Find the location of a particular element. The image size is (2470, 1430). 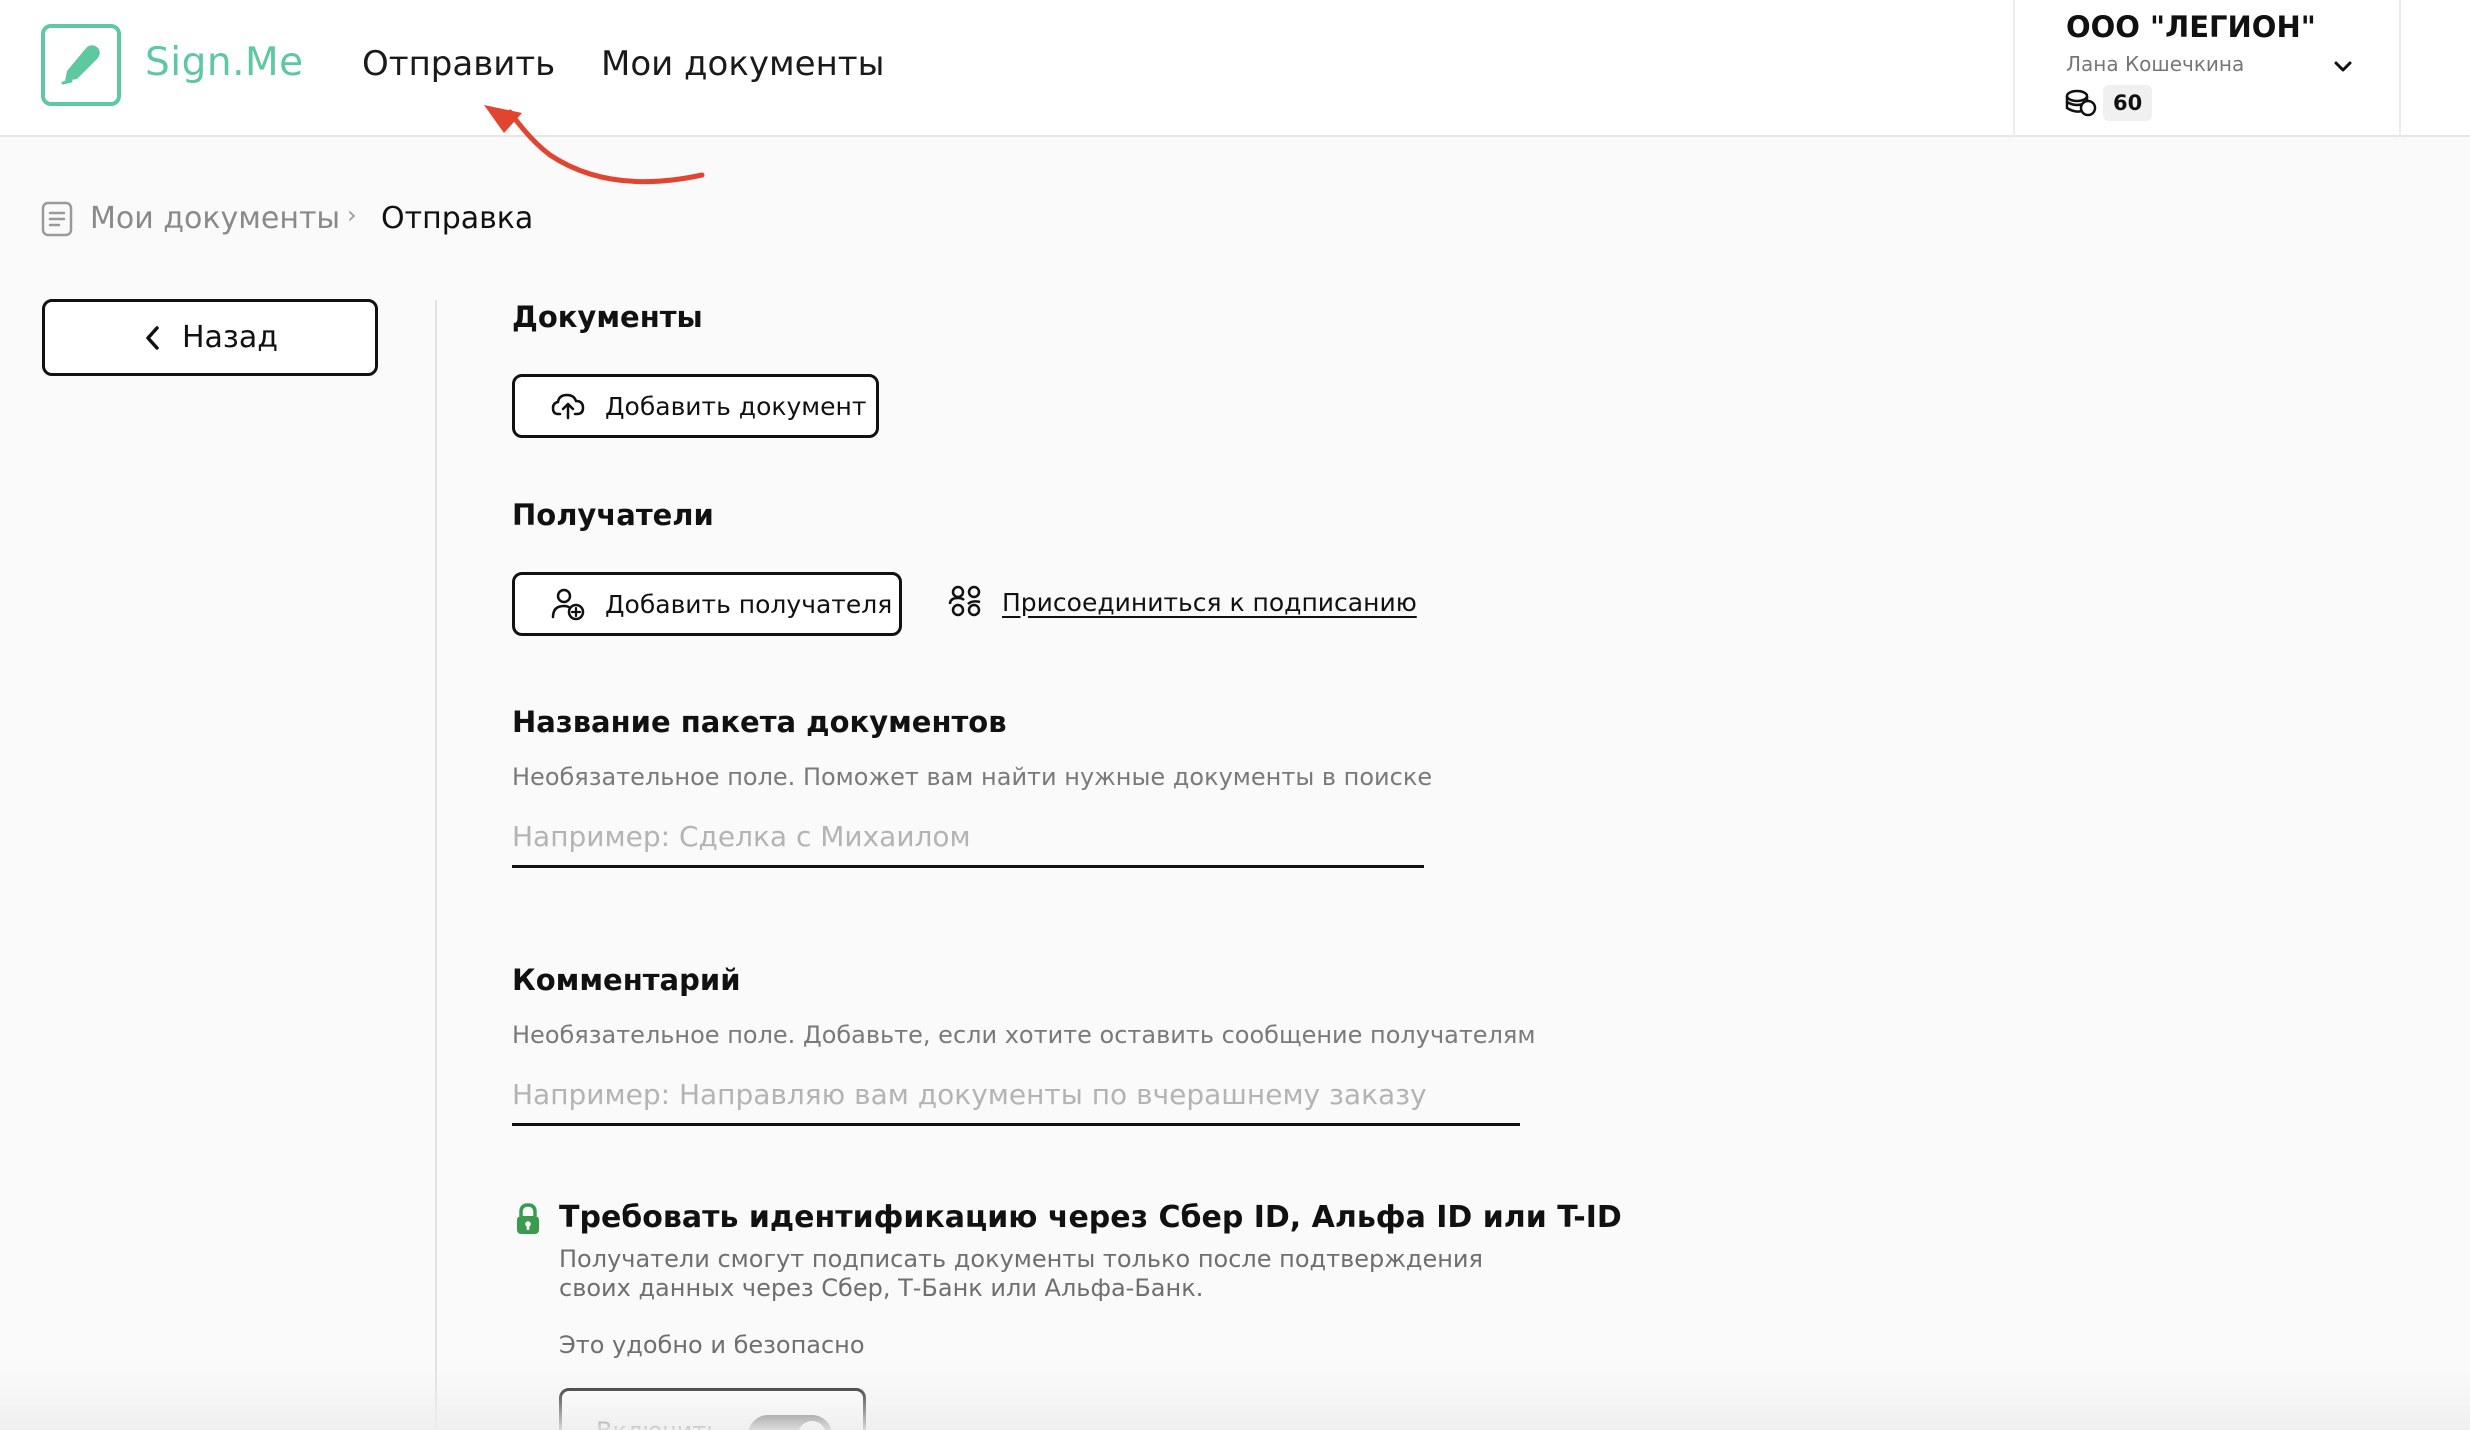

toggle-label: Включить is located at coordinates (658, 1423).